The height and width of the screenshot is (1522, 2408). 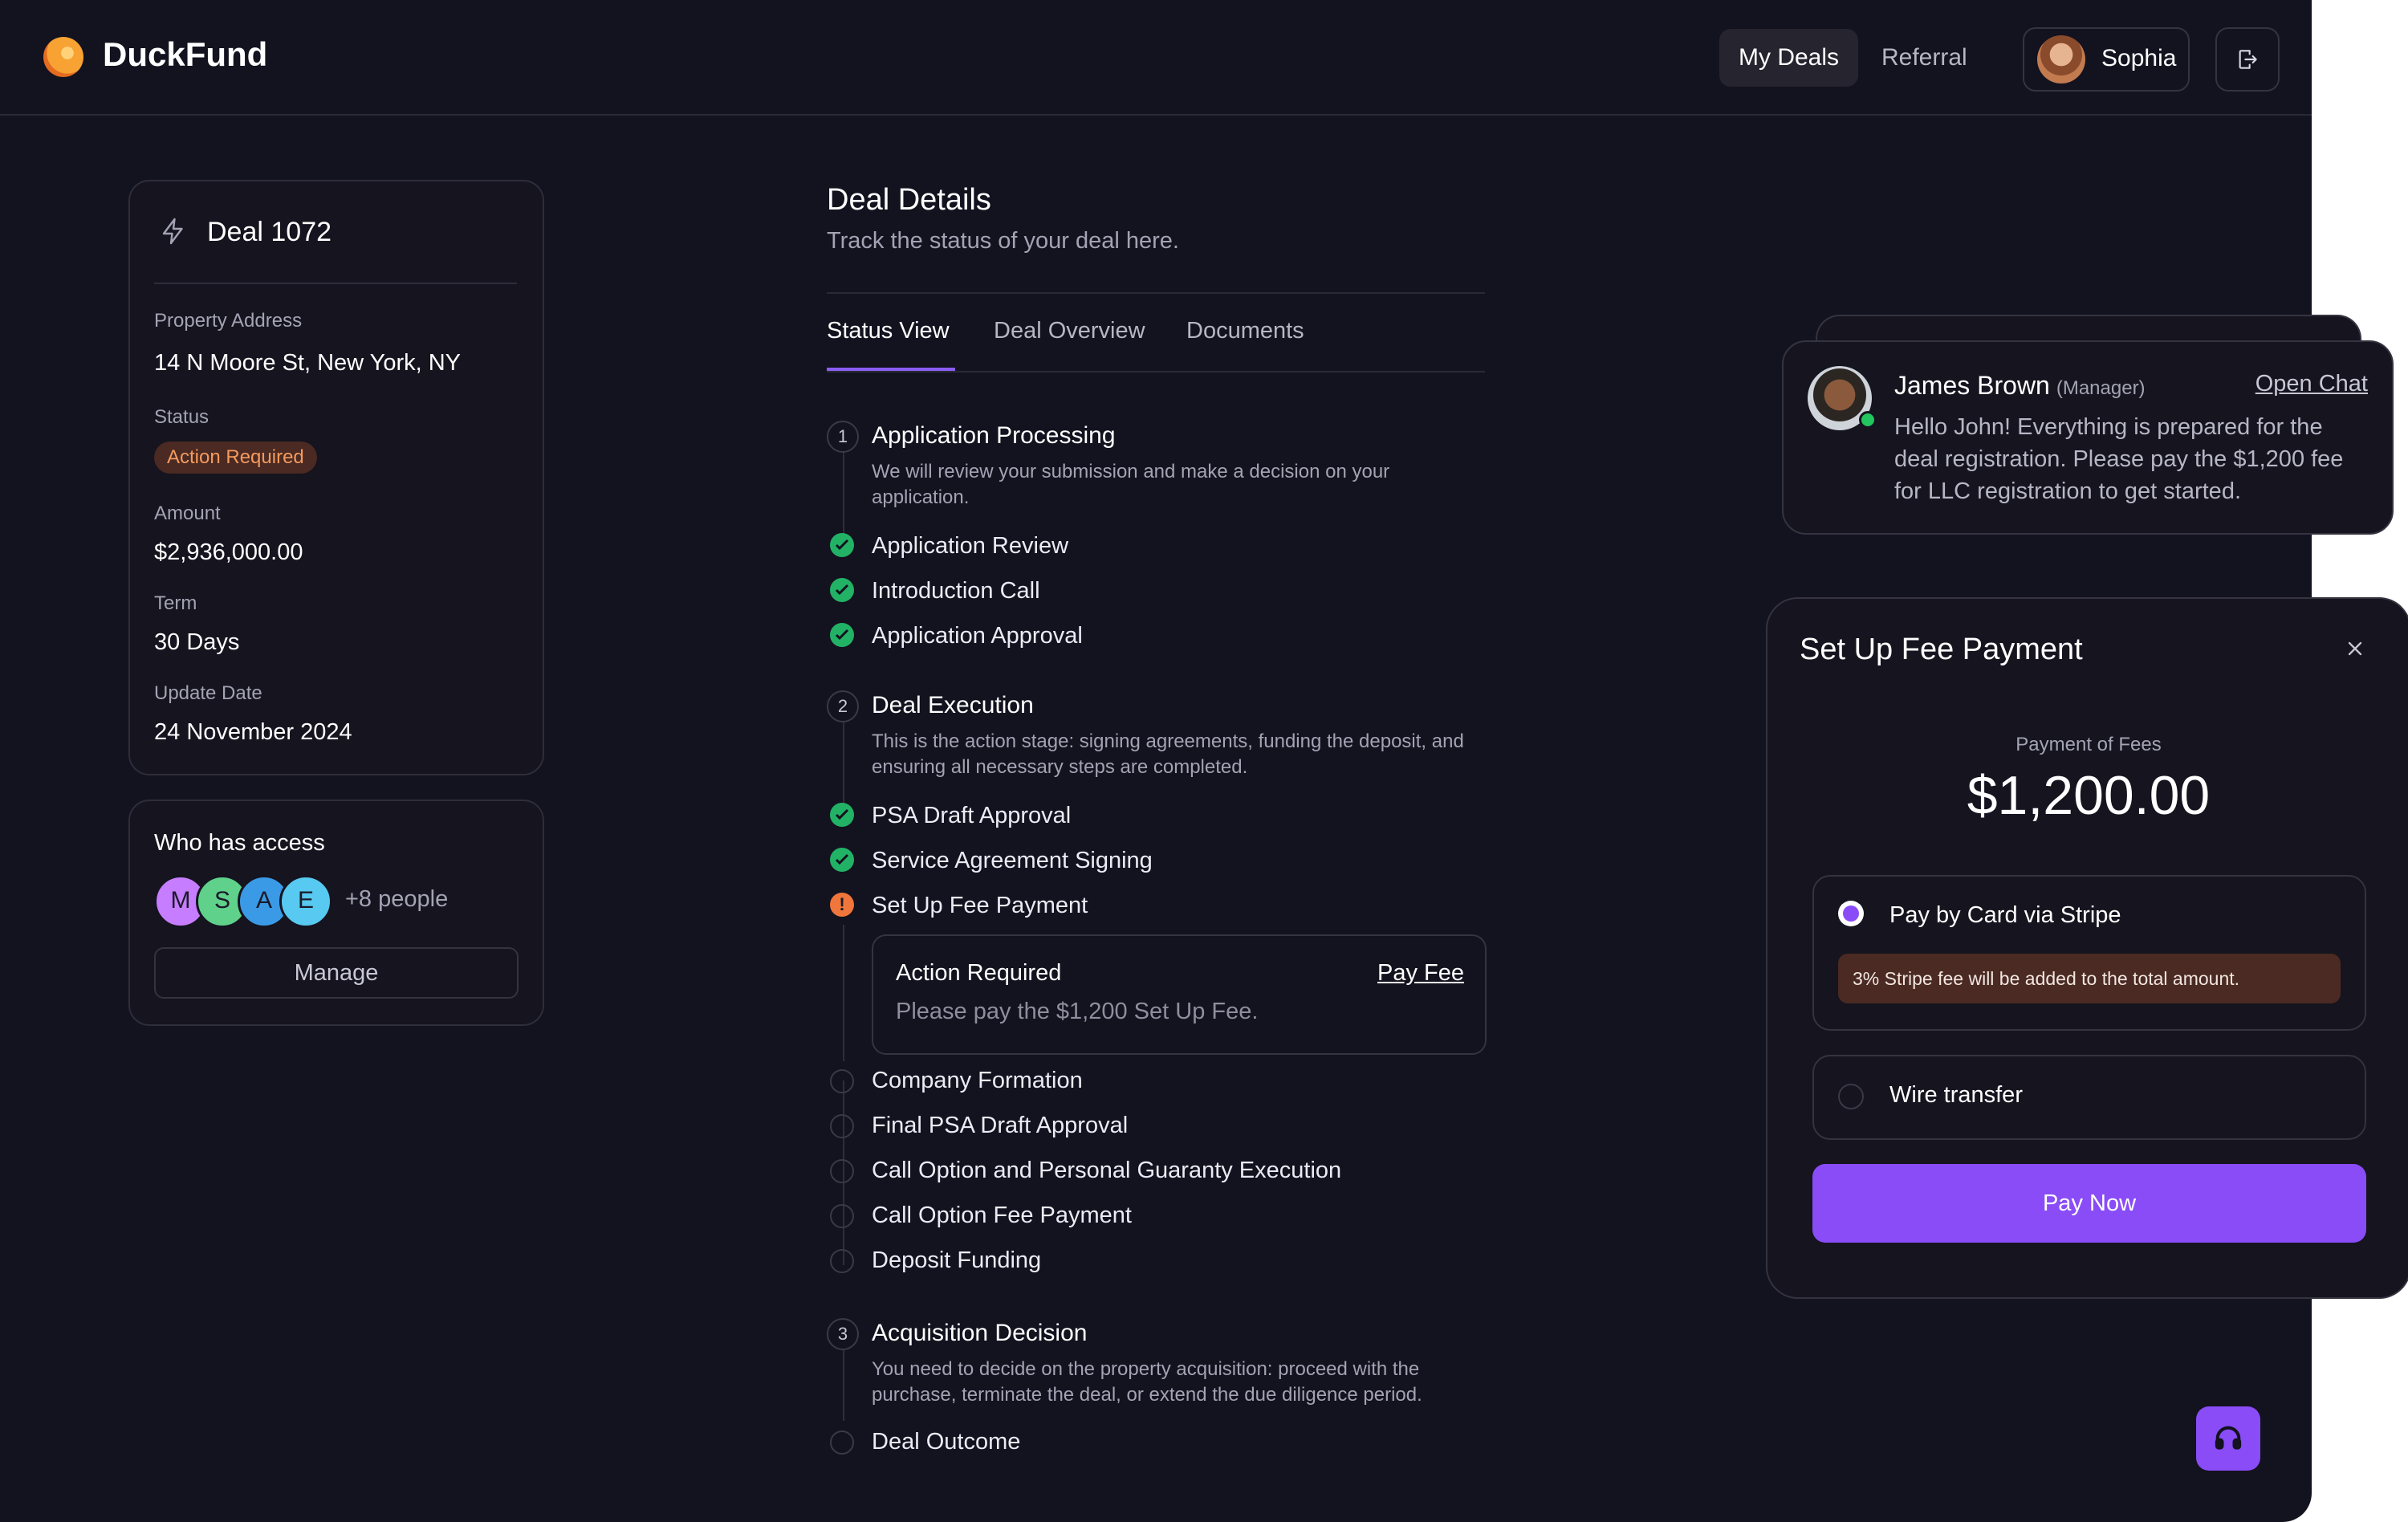 What do you see at coordinates (63, 57) in the screenshot?
I see `duck-logo-icon` at bounding box center [63, 57].